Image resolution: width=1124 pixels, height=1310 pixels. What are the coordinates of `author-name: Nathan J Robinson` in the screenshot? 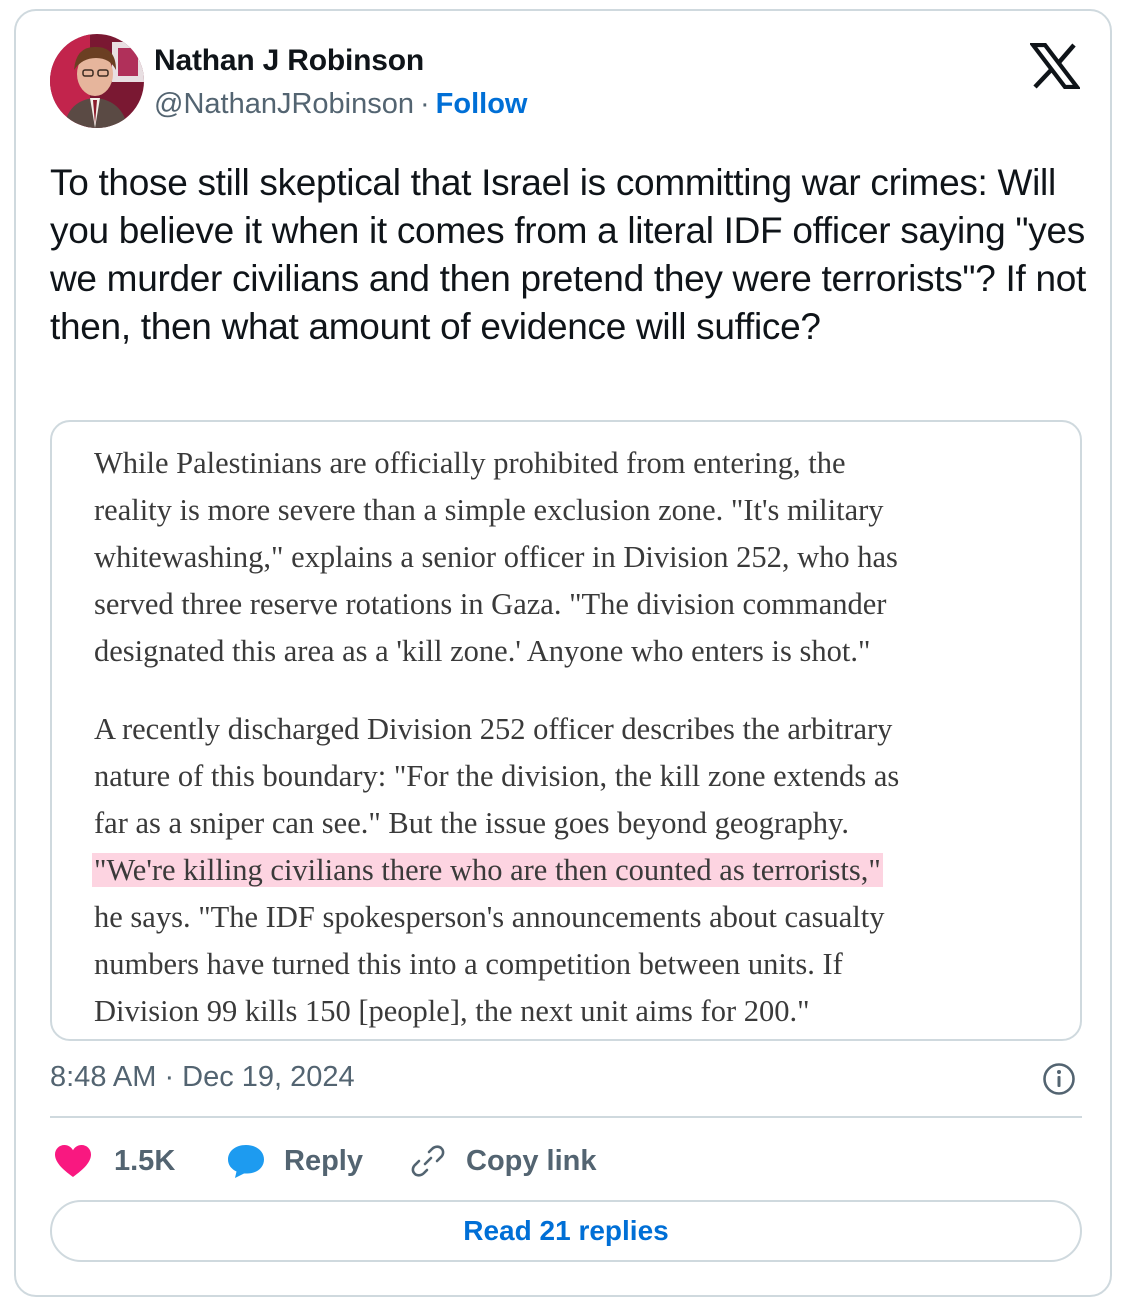 It's located at (289, 61).